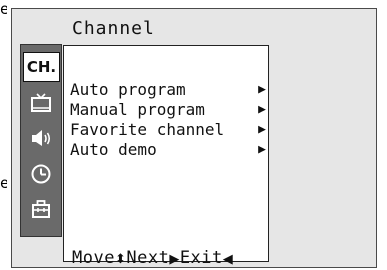 This screenshot has width=387, height=270. What do you see at coordinates (148, 258) in the screenshot?
I see `next-hint-label: Next` at bounding box center [148, 258].